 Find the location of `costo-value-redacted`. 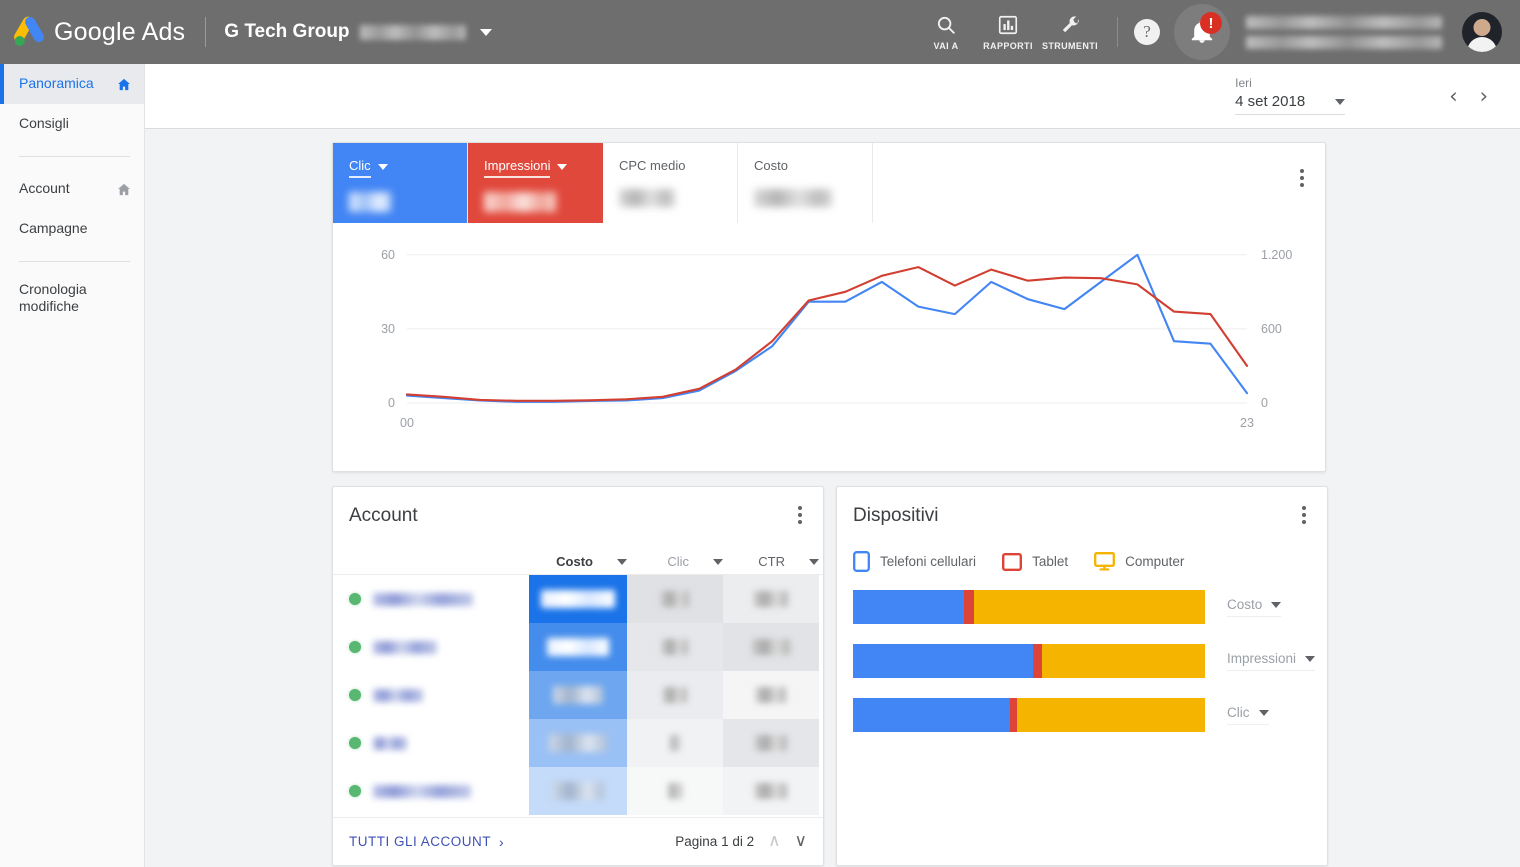

costo-value-redacted is located at coordinates (578, 695).